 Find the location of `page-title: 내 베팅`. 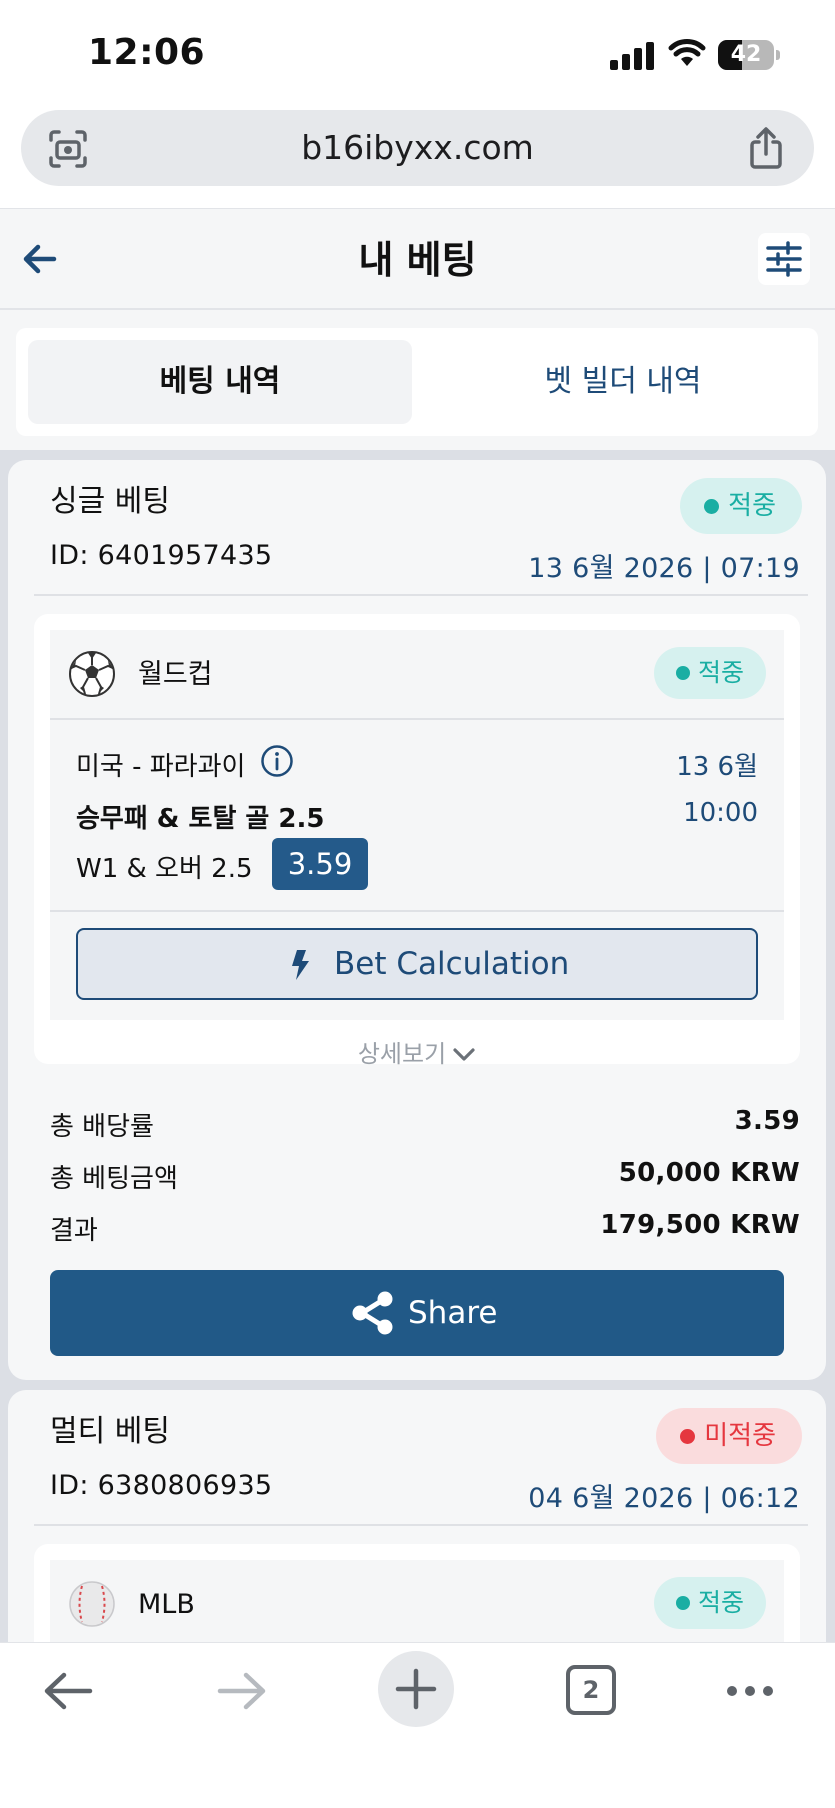

page-title: 내 베팅 is located at coordinates (417, 260).